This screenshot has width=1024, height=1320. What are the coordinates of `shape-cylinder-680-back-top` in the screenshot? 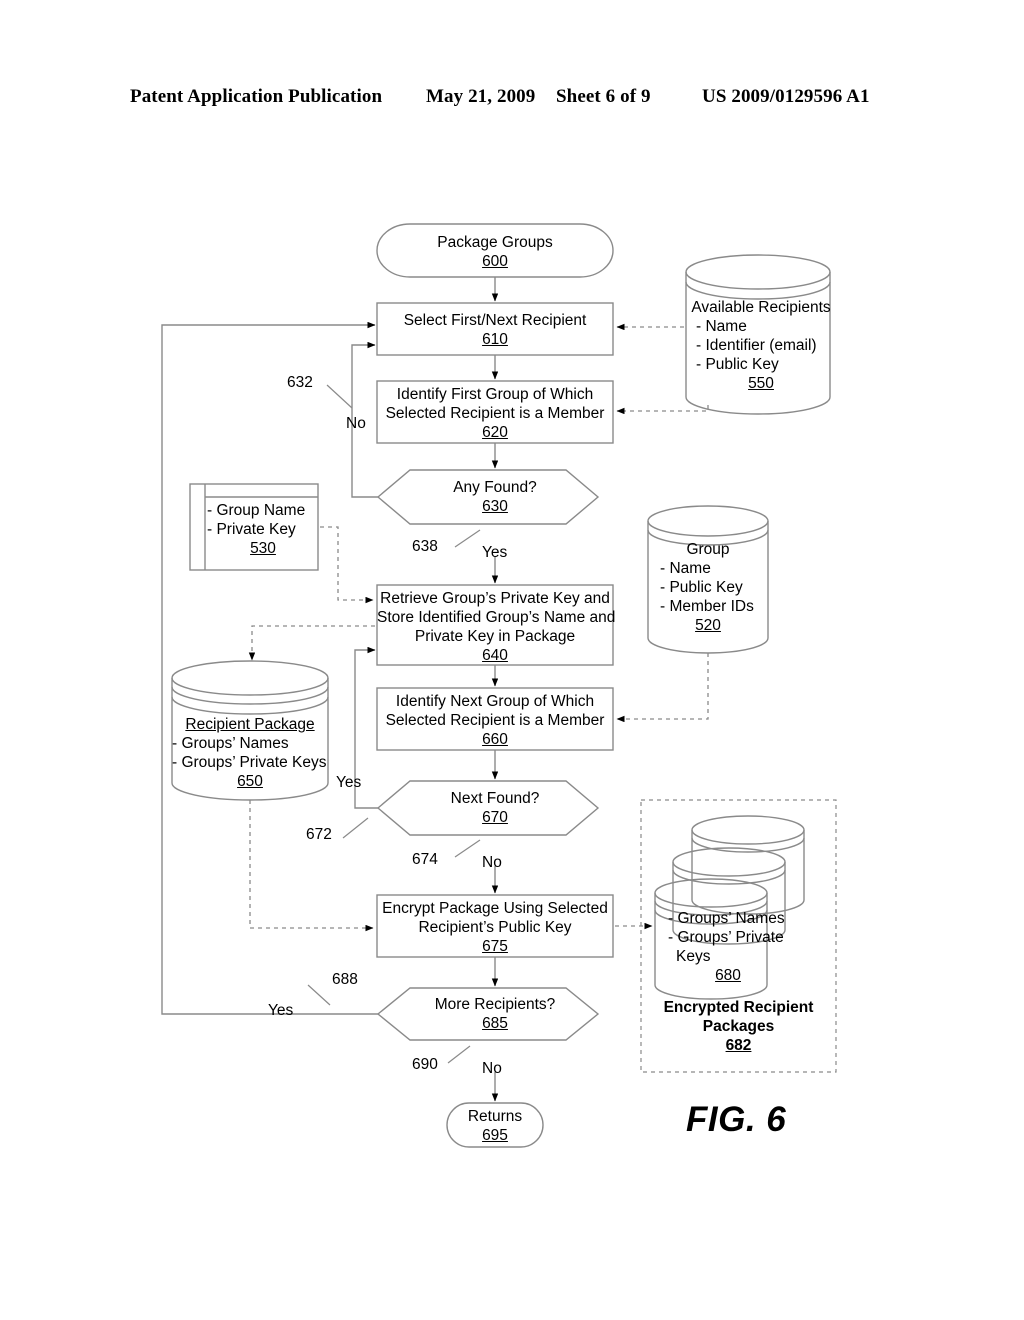 It's located at (748, 830).